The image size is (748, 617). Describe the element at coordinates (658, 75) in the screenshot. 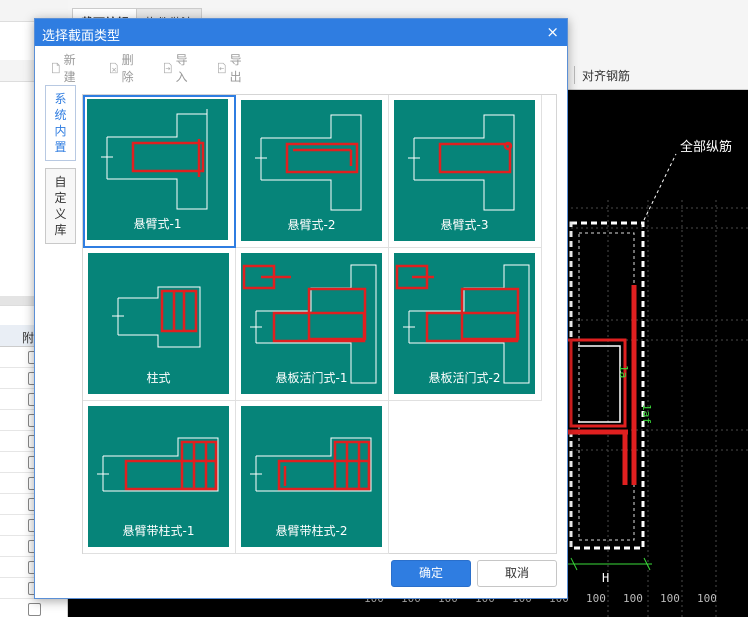

I see `bg-toolbar: 对齐钢筋` at that location.